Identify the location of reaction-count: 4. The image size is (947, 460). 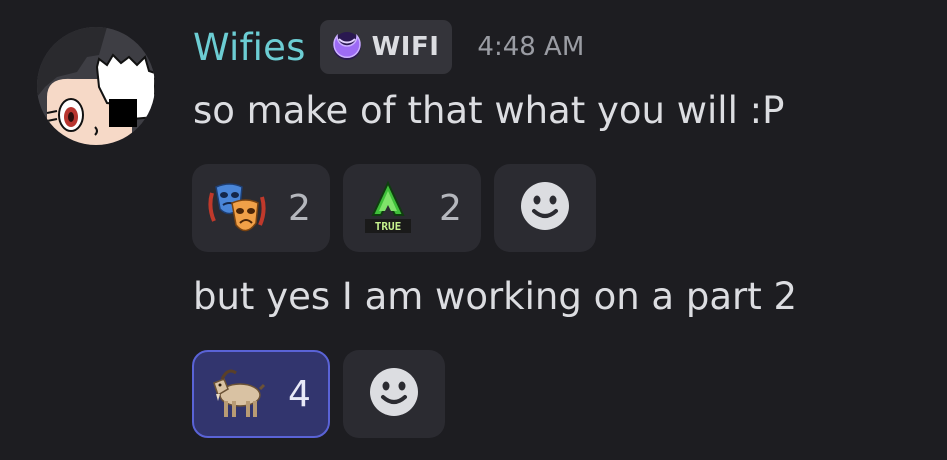
(299, 394).